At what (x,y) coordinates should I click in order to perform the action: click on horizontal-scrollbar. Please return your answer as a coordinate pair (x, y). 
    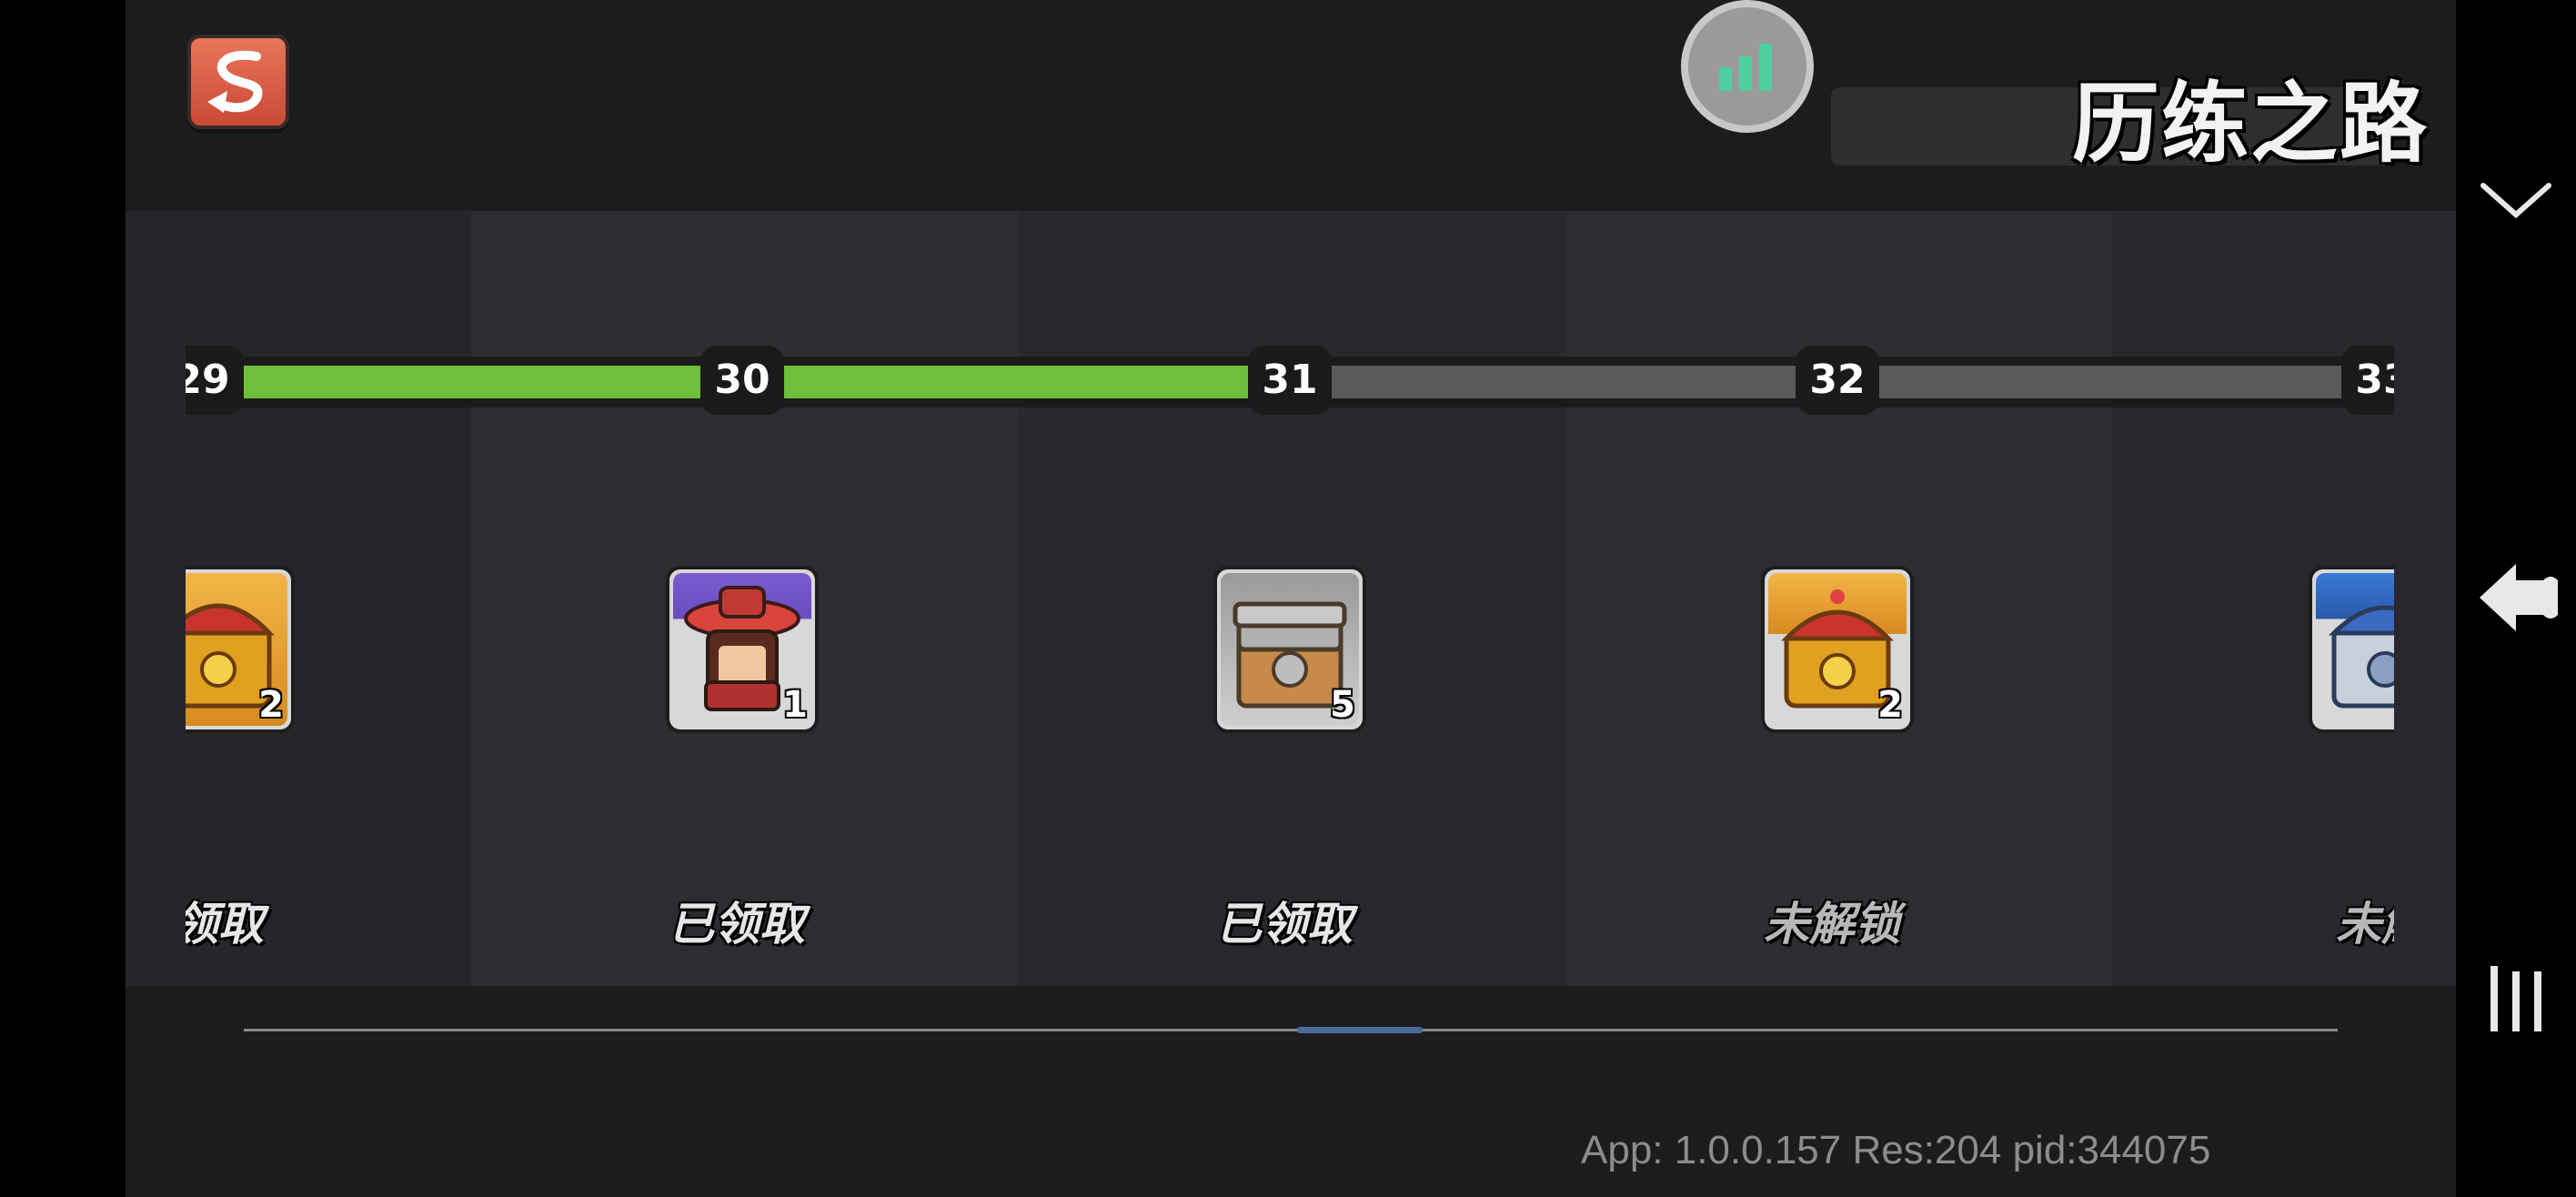
    Looking at the image, I should click on (1291, 1030).